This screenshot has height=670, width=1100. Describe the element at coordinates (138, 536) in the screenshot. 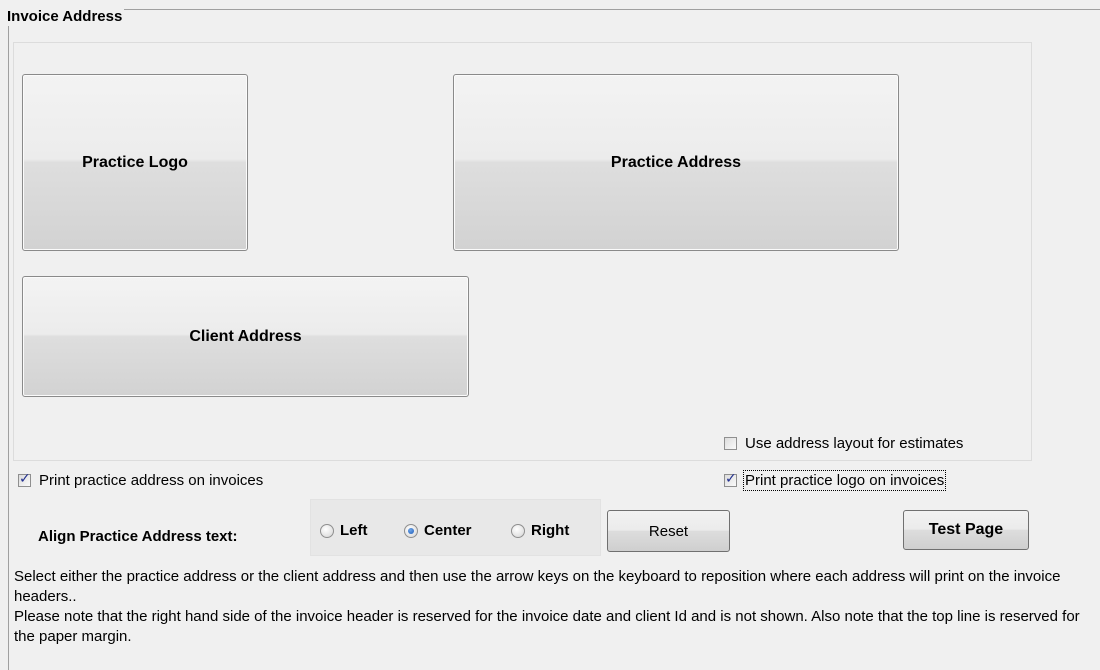

I see `align-address-label: Align Practice Address text:` at that location.